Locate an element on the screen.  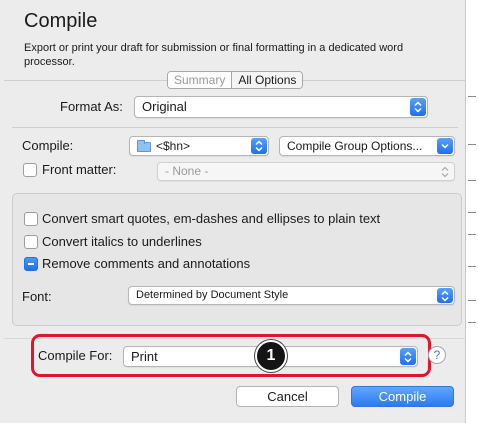
compile-for-highlight is located at coordinates (231, 355).